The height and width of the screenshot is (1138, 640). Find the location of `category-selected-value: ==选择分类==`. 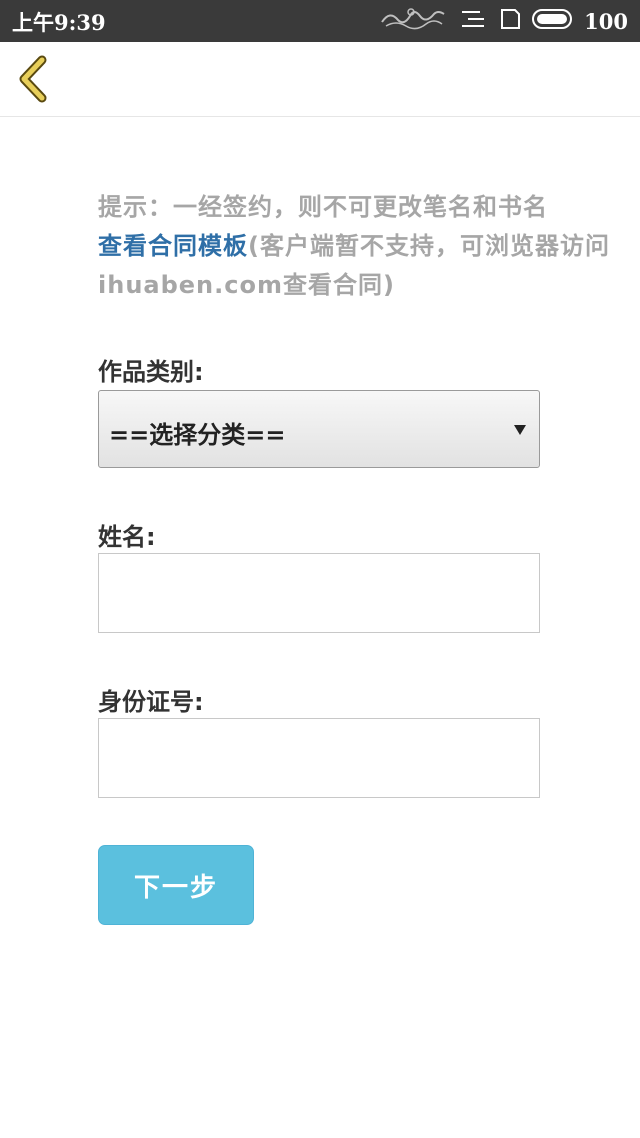

category-selected-value: ==选择分类== is located at coordinates (197, 435).